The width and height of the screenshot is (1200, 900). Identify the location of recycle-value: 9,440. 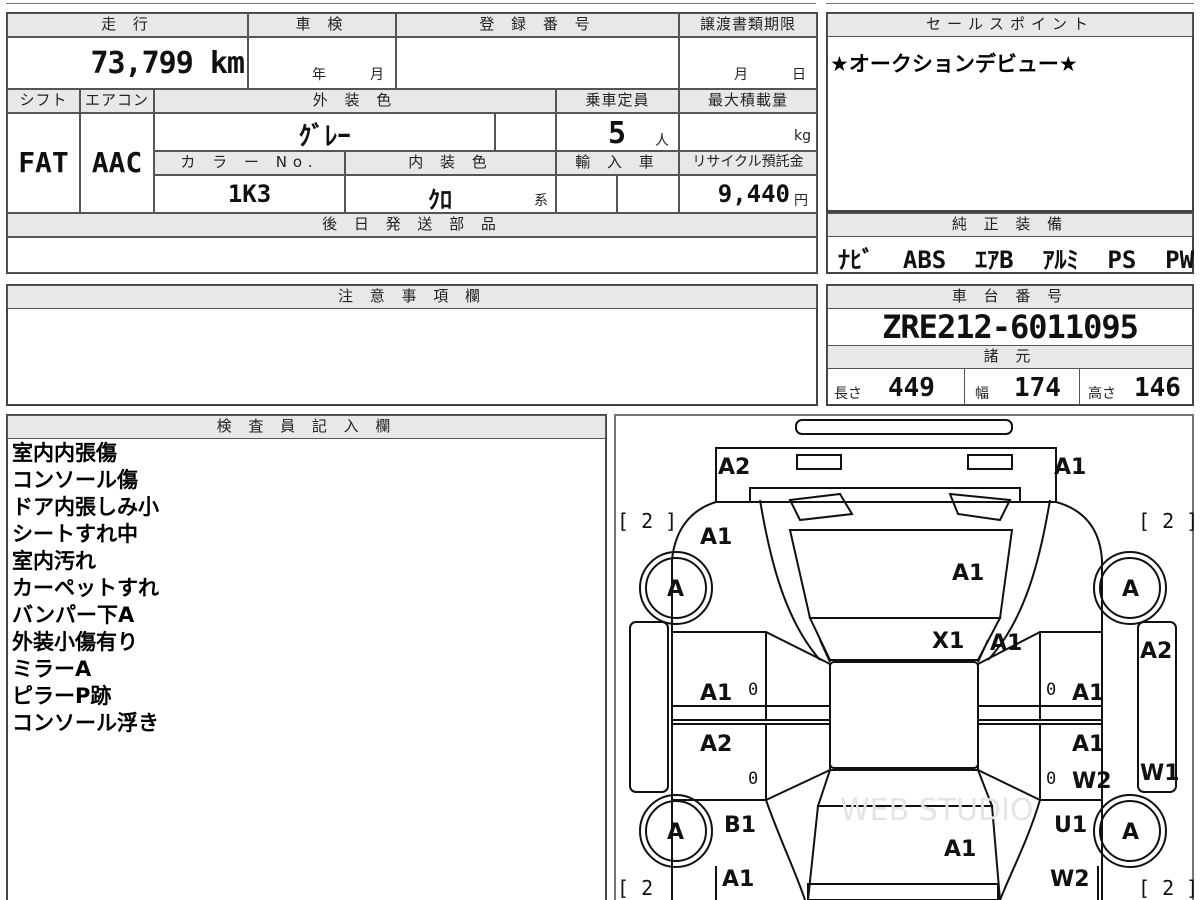
(753, 194).